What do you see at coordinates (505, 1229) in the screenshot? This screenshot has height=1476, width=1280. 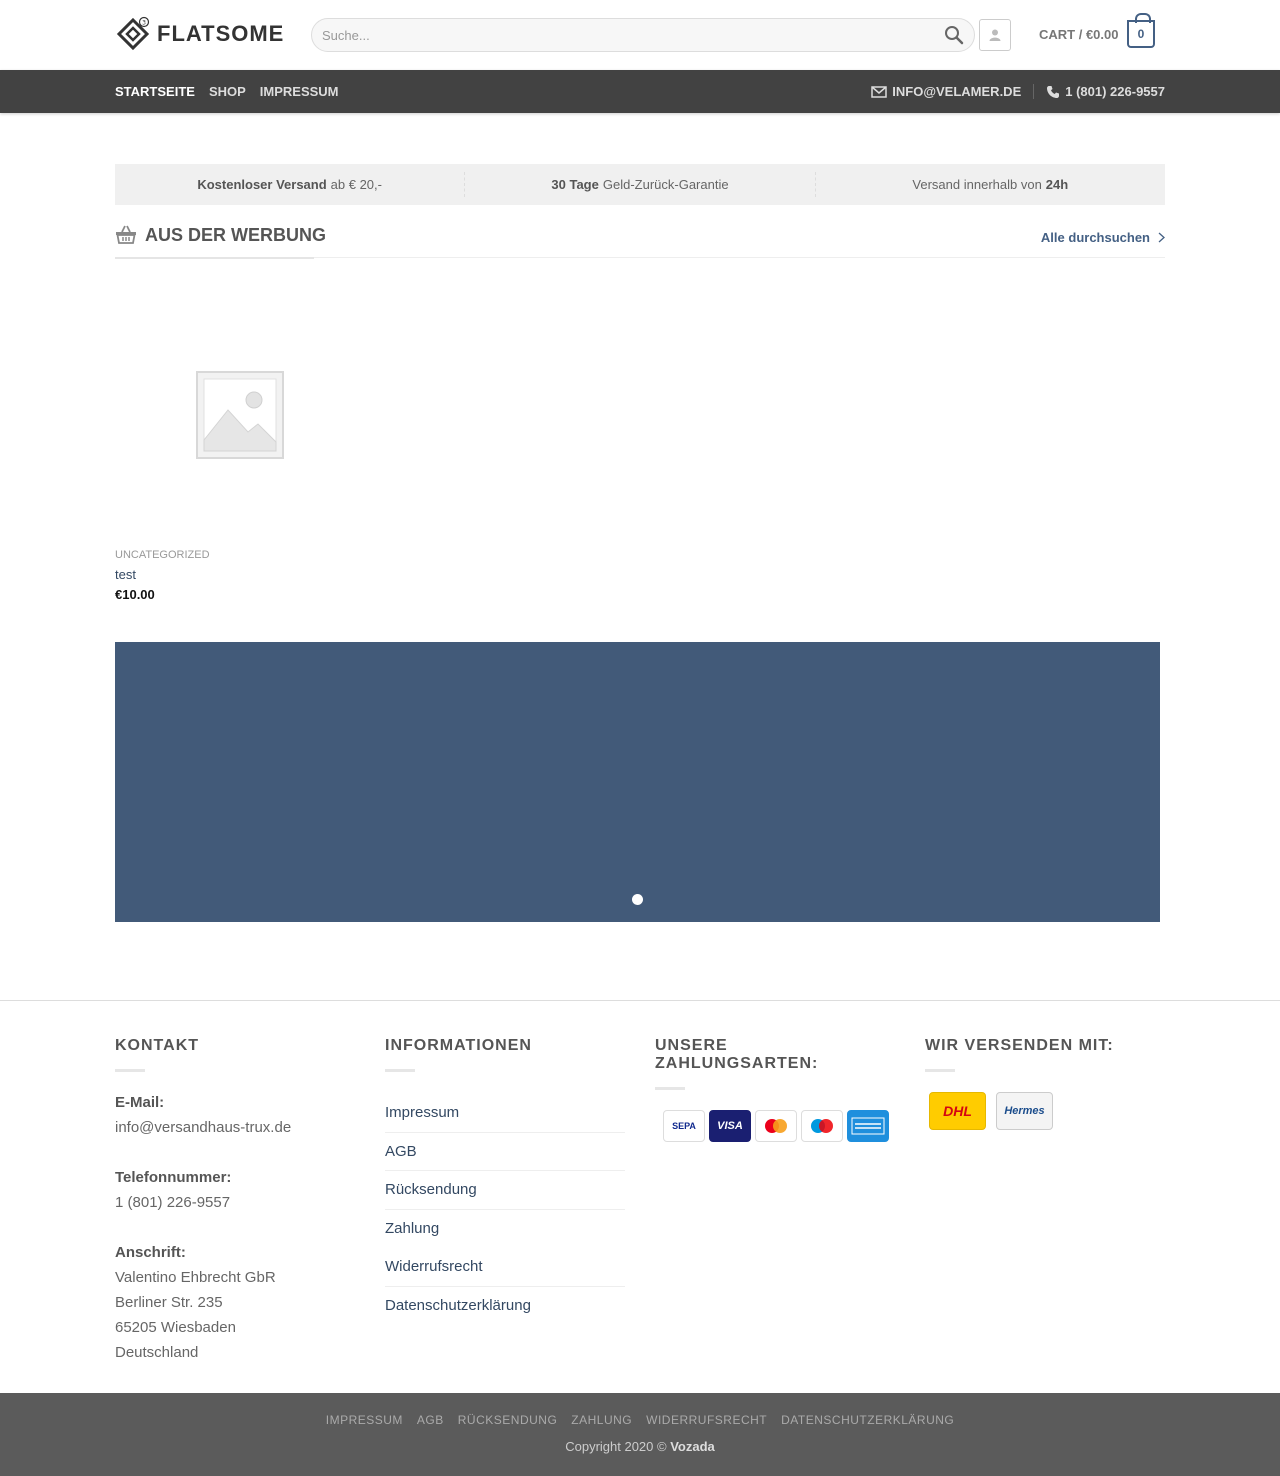 I see `footer-link-zahlung: Zahlung` at bounding box center [505, 1229].